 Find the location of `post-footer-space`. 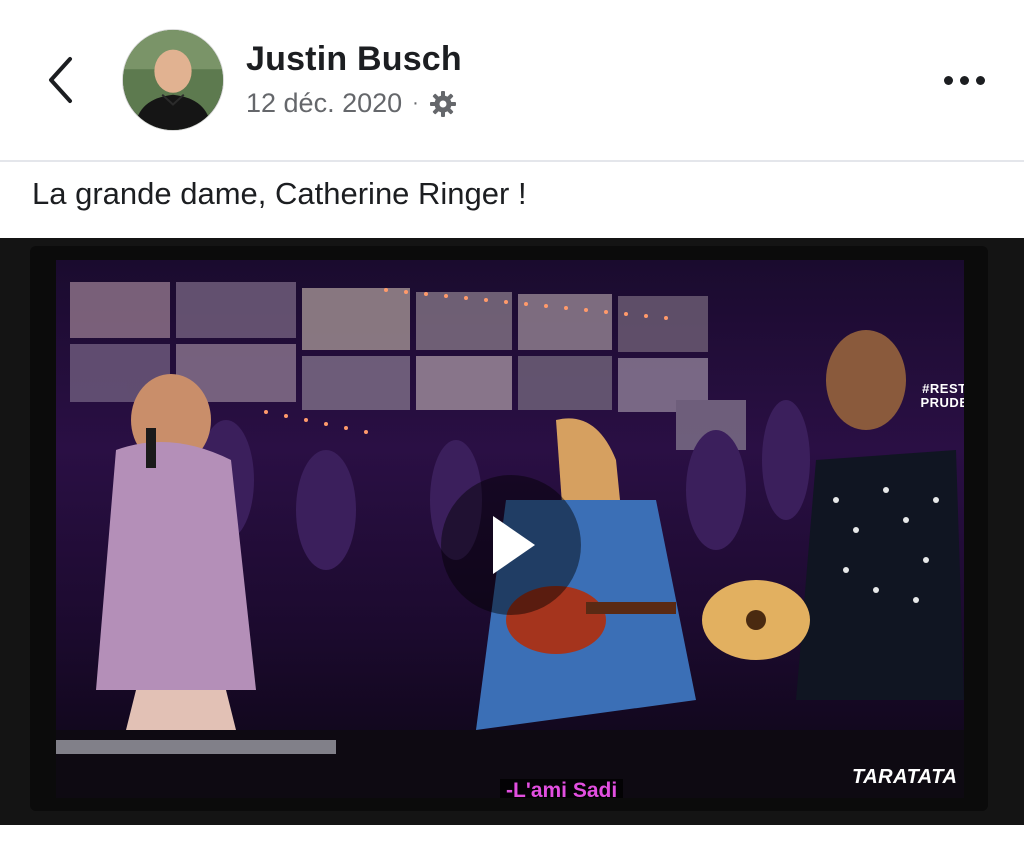

post-footer-space is located at coordinates (512, 840).